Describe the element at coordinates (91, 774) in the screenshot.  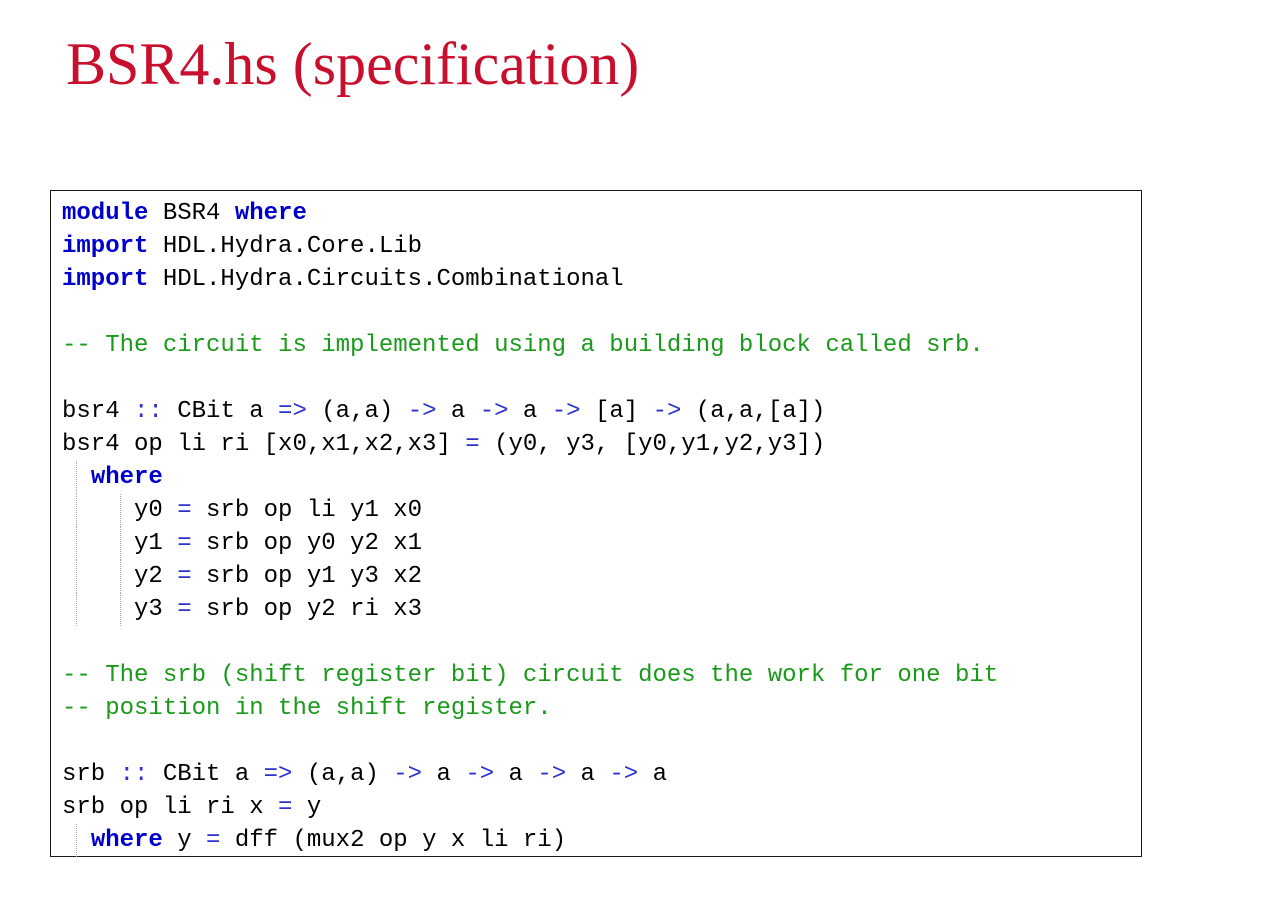
I see `code-token: srb` at that location.